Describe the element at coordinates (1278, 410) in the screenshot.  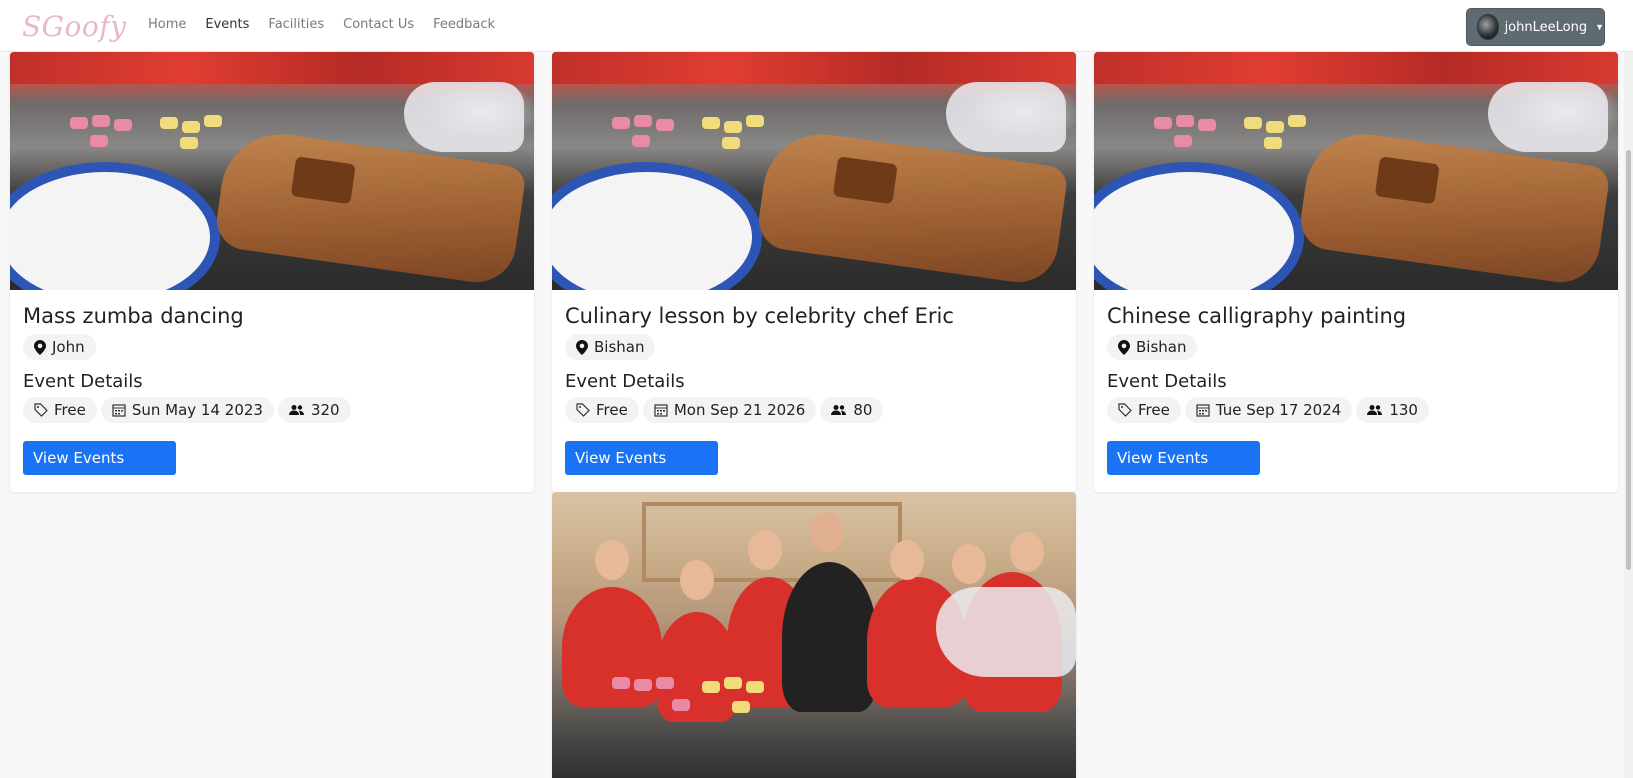
I see `date-text: Tue Sep 17 2024` at that location.